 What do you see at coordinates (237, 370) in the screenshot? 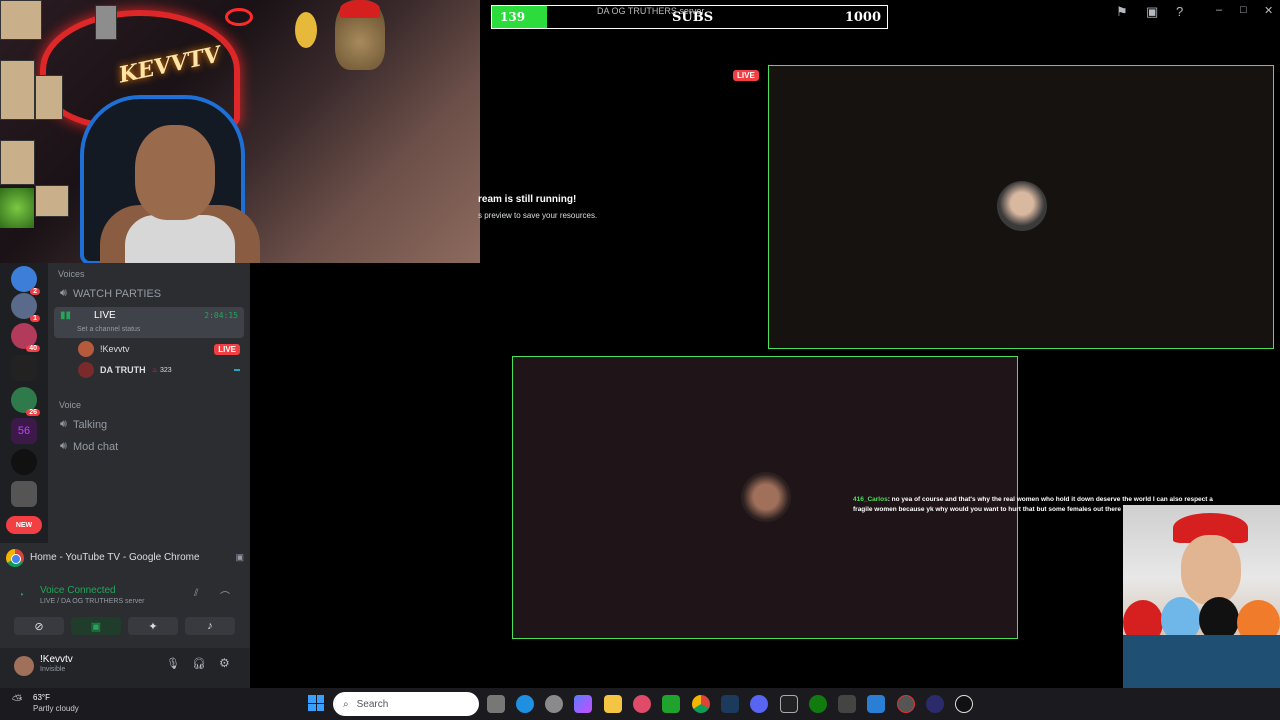
I see `streaming-icon` at bounding box center [237, 370].